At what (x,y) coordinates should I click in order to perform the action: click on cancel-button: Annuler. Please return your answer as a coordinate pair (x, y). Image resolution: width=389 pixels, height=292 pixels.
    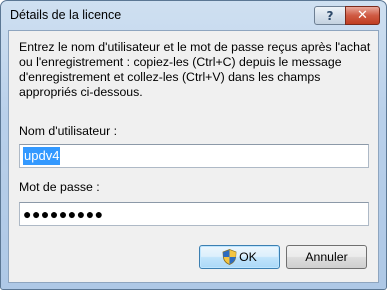
    Looking at the image, I should click on (326, 257).